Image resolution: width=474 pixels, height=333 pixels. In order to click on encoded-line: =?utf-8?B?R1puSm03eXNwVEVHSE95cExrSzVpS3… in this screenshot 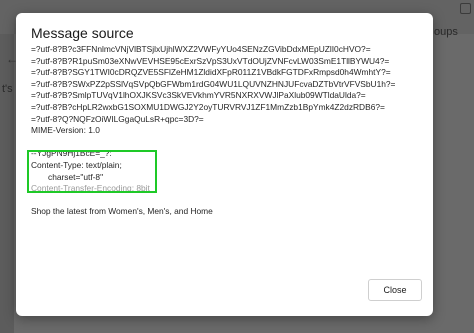, I will do `click(210, 60)`.